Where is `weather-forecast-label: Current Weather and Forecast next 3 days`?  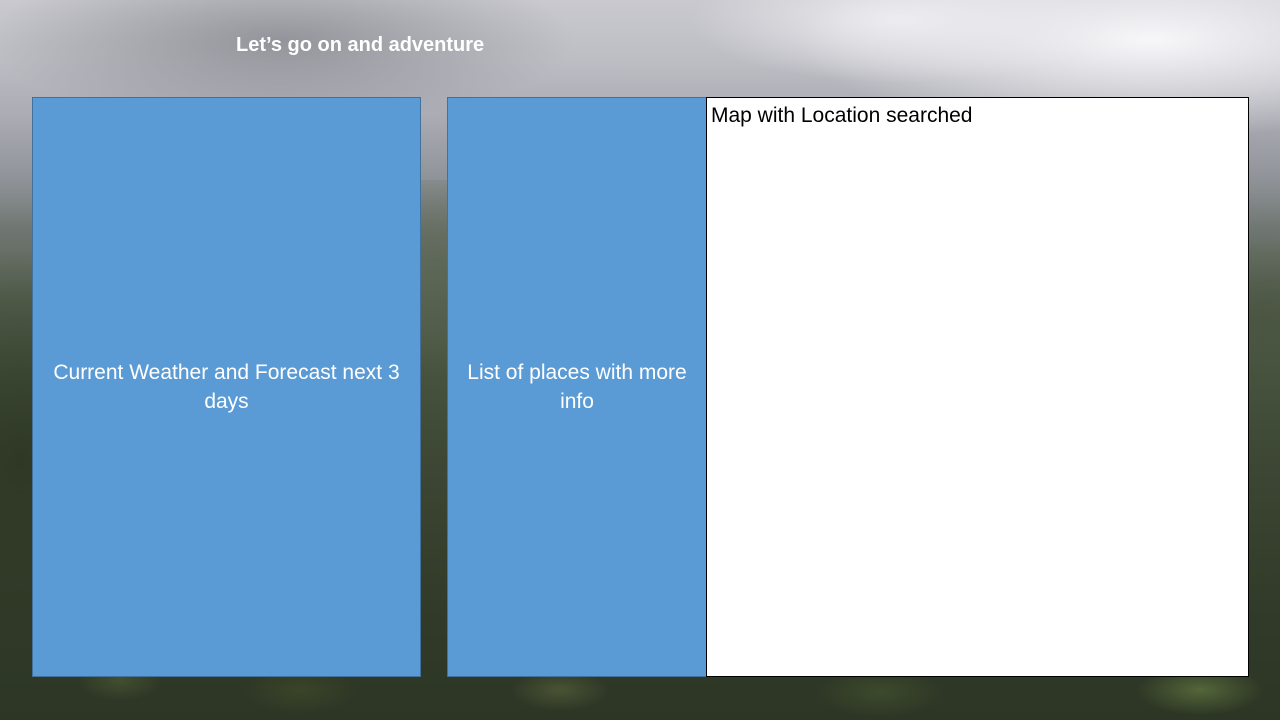
weather-forecast-label: Current Weather and Forecast next 3 days is located at coordinates (226, 387).